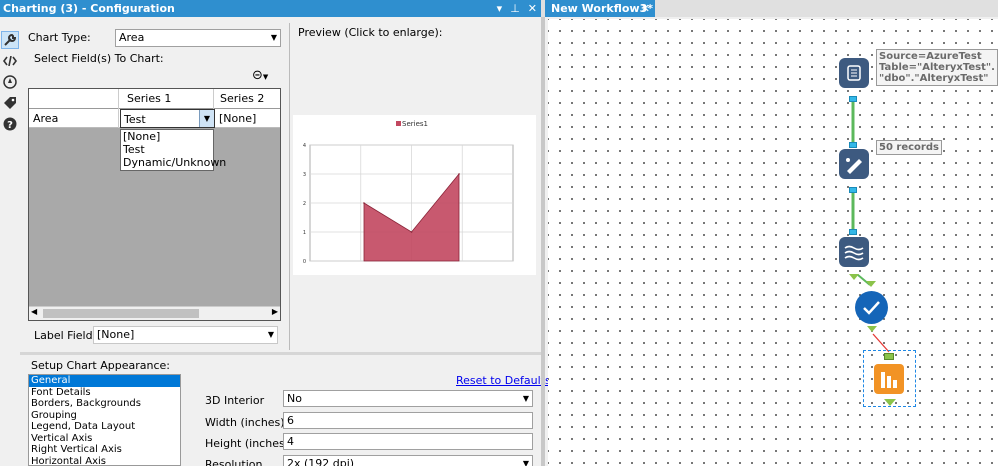 The image size is (998, 466). What do you see at coordinates (104, 404) in the screenshot?
I see `list-item: Borders, Backgrounds` at bounding box center [104, 404].